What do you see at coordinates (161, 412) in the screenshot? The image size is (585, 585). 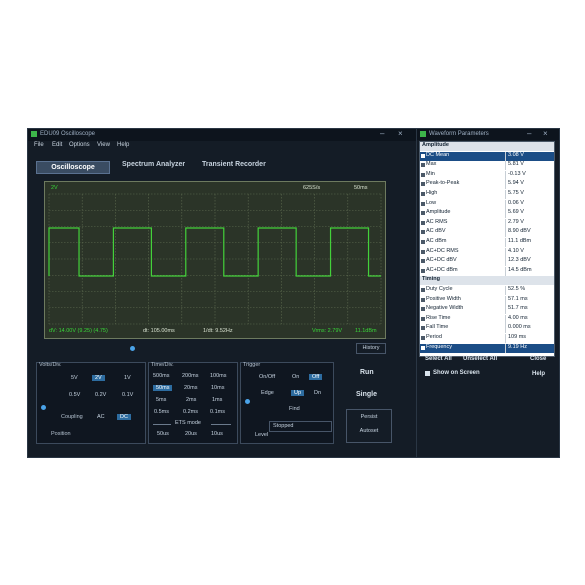 I see `time-0-5ms: 0.5ms` at bounding box center [161, 412].